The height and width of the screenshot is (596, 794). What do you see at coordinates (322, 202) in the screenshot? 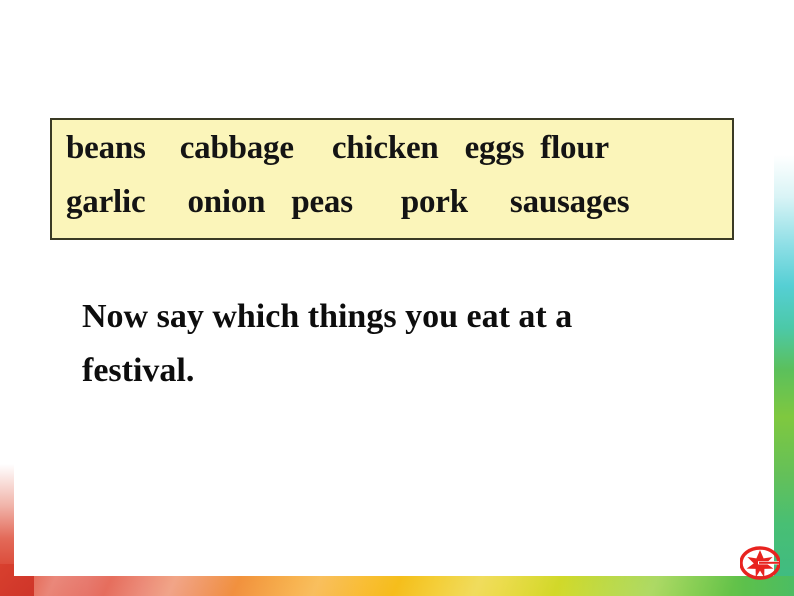
I see `word-peas: peas` at bounding box center [322, 202].